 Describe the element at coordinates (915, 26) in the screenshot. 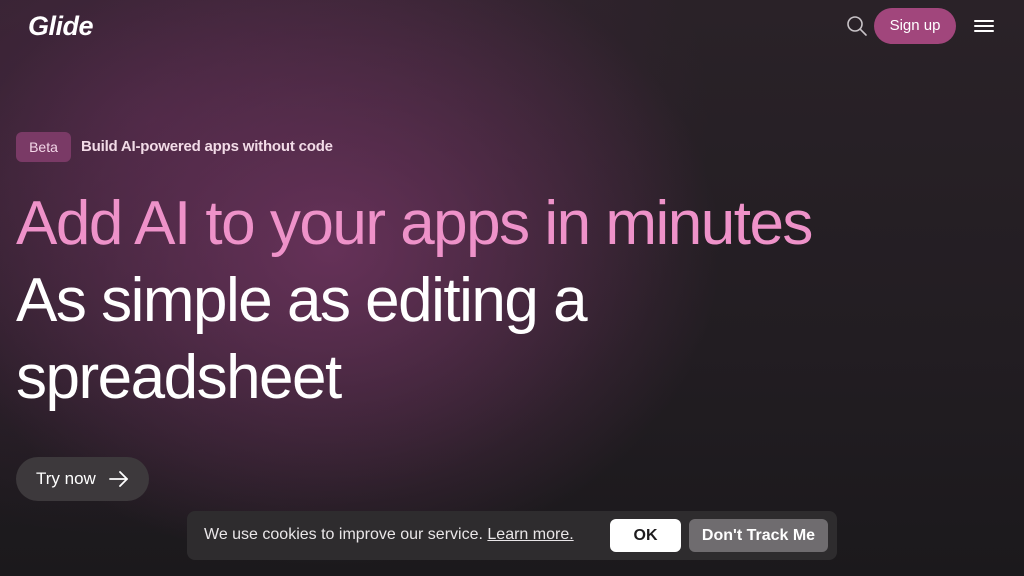

I see `sign-up-button: Sign up` at that location.